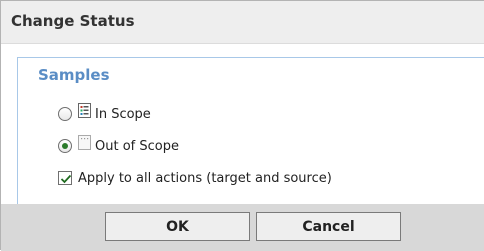 This screenshot has width=484, height=251. What do you see at coordinates (137, 146) in the screenshot?
I see `out-of-scope-label: Out of Scope` at bounding box center [137, 146].